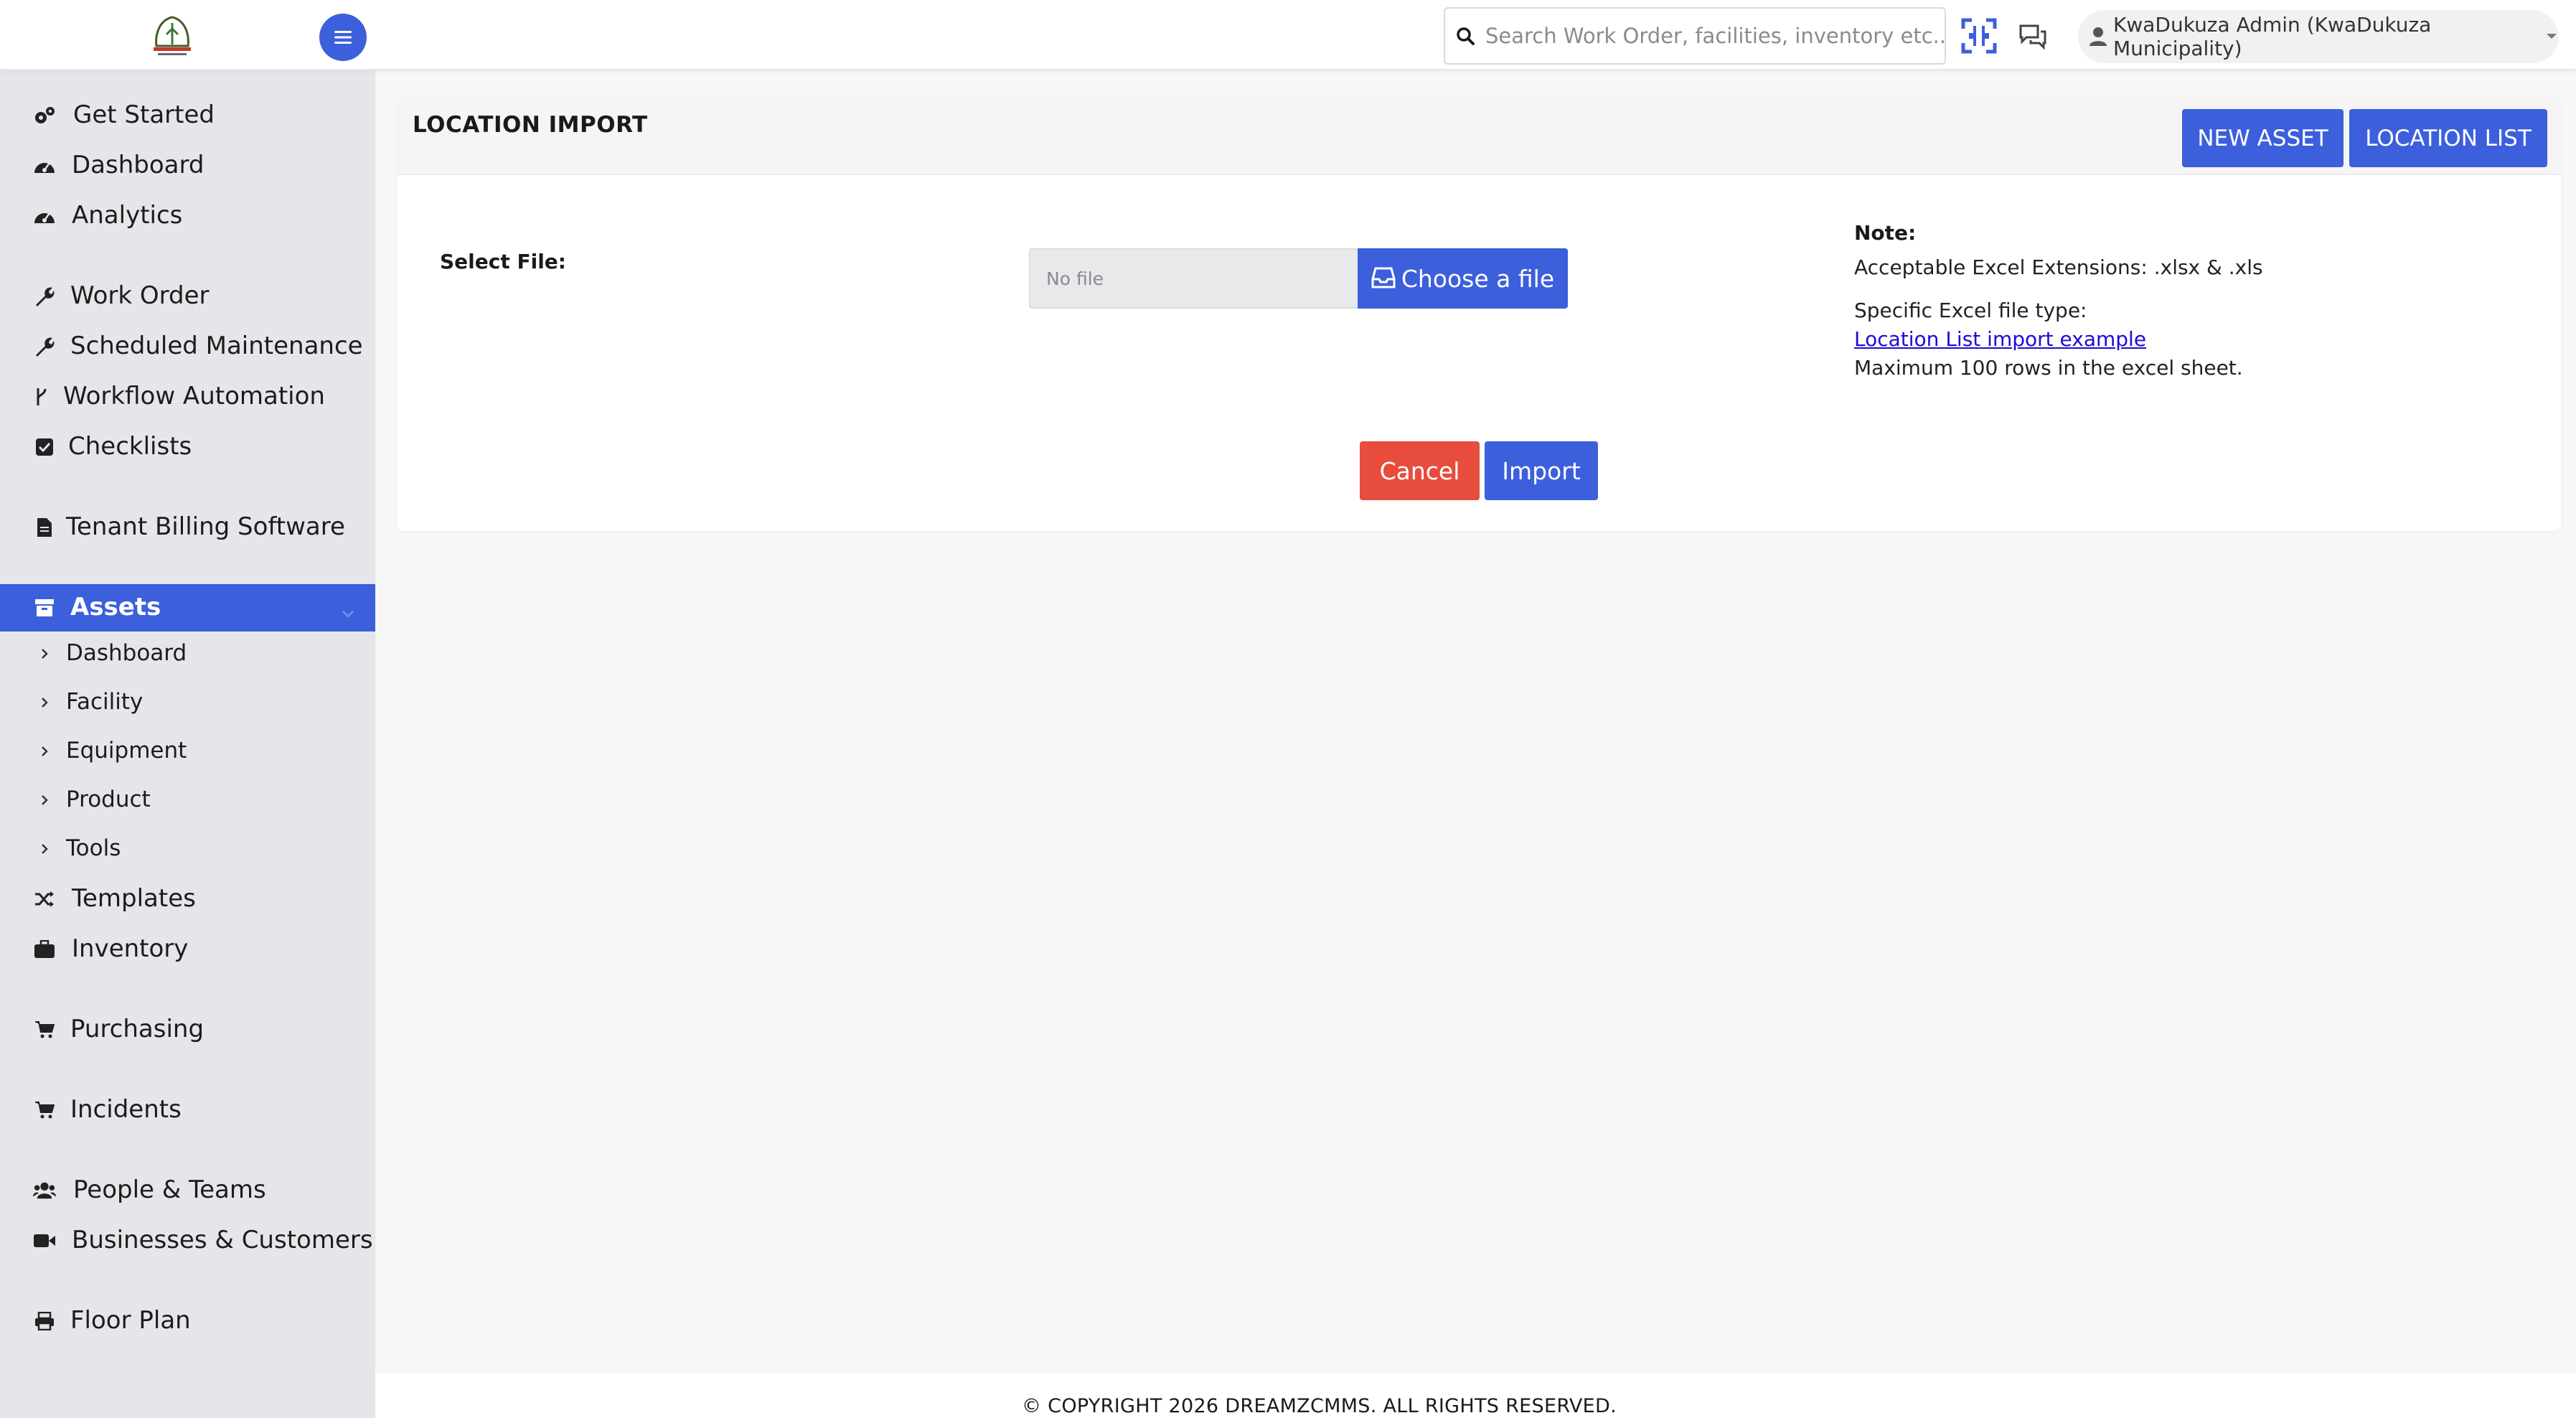 The width and height of the screenshot is (2576, 1418). Describe the element at coordinates (2048, 368) in the screenshot. I see `note-max-rows: Maximum 100 rows in the excel sheet.` at that location.